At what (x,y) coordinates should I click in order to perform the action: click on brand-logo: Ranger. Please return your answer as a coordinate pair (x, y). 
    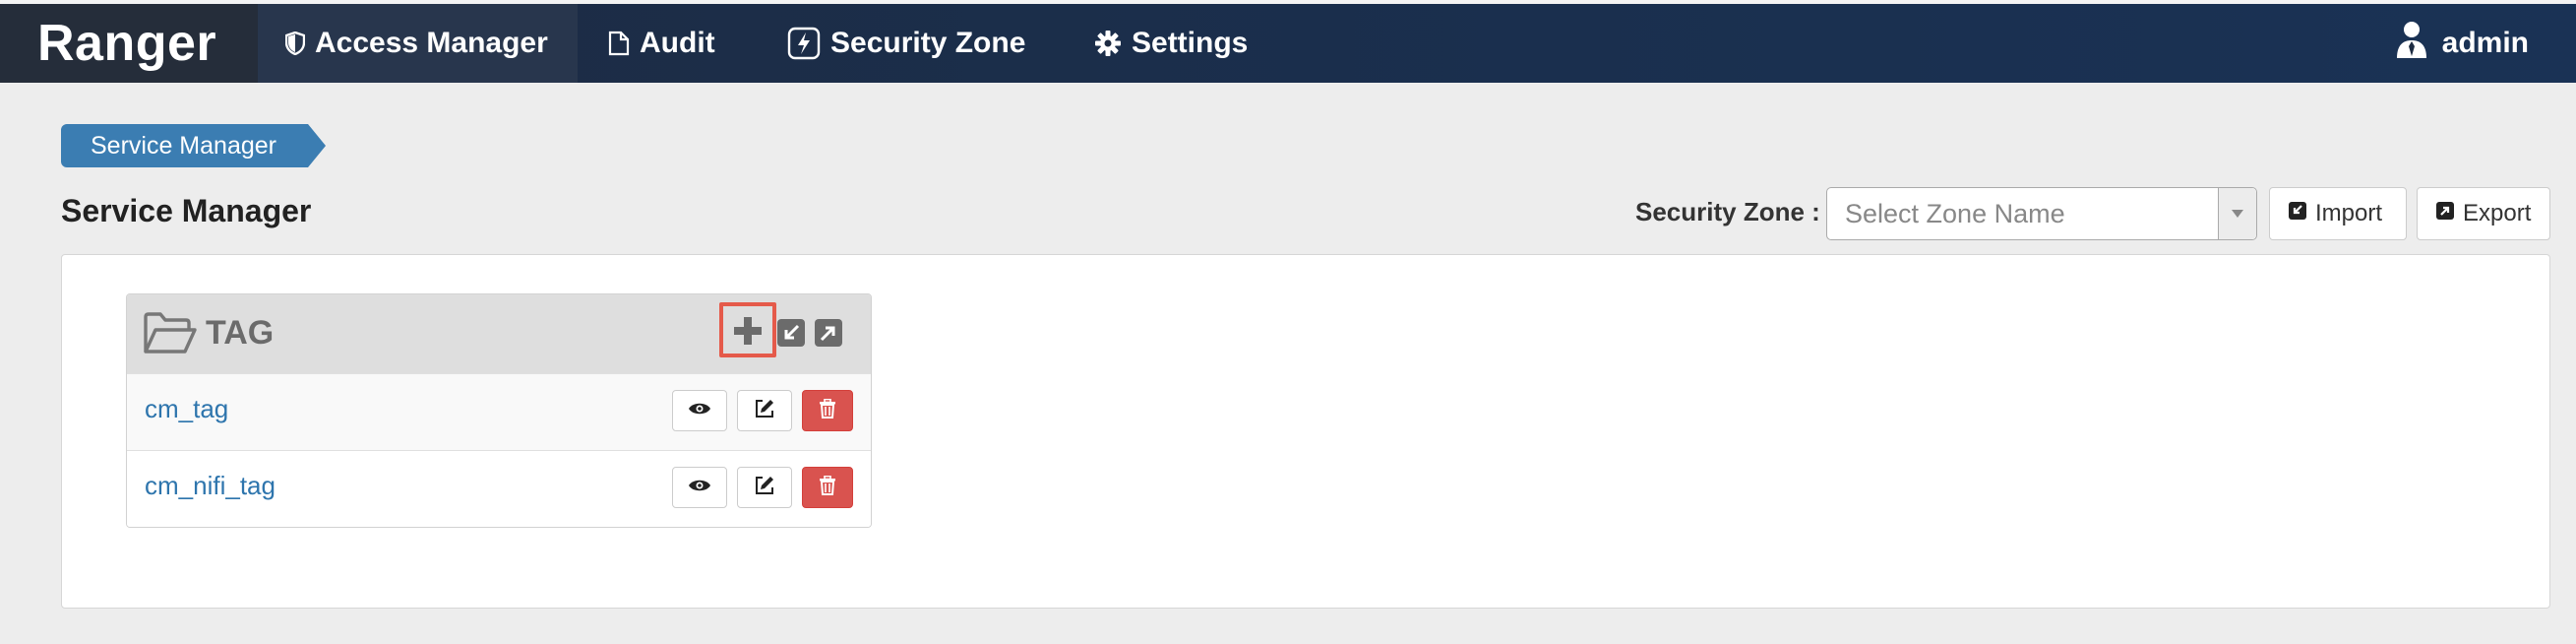
    Looking at the image, I should click on (129, 43).